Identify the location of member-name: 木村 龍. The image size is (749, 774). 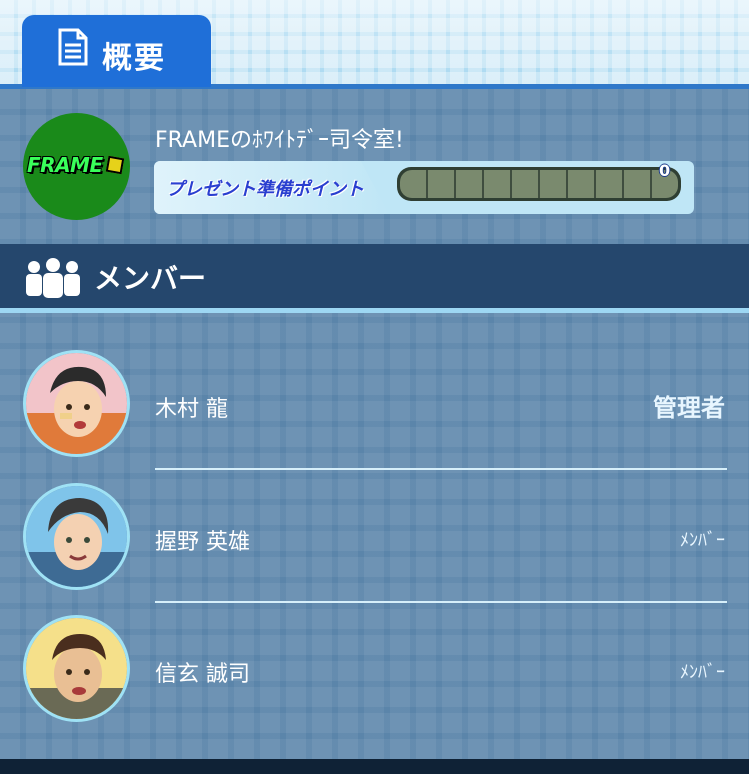
(191, 409).